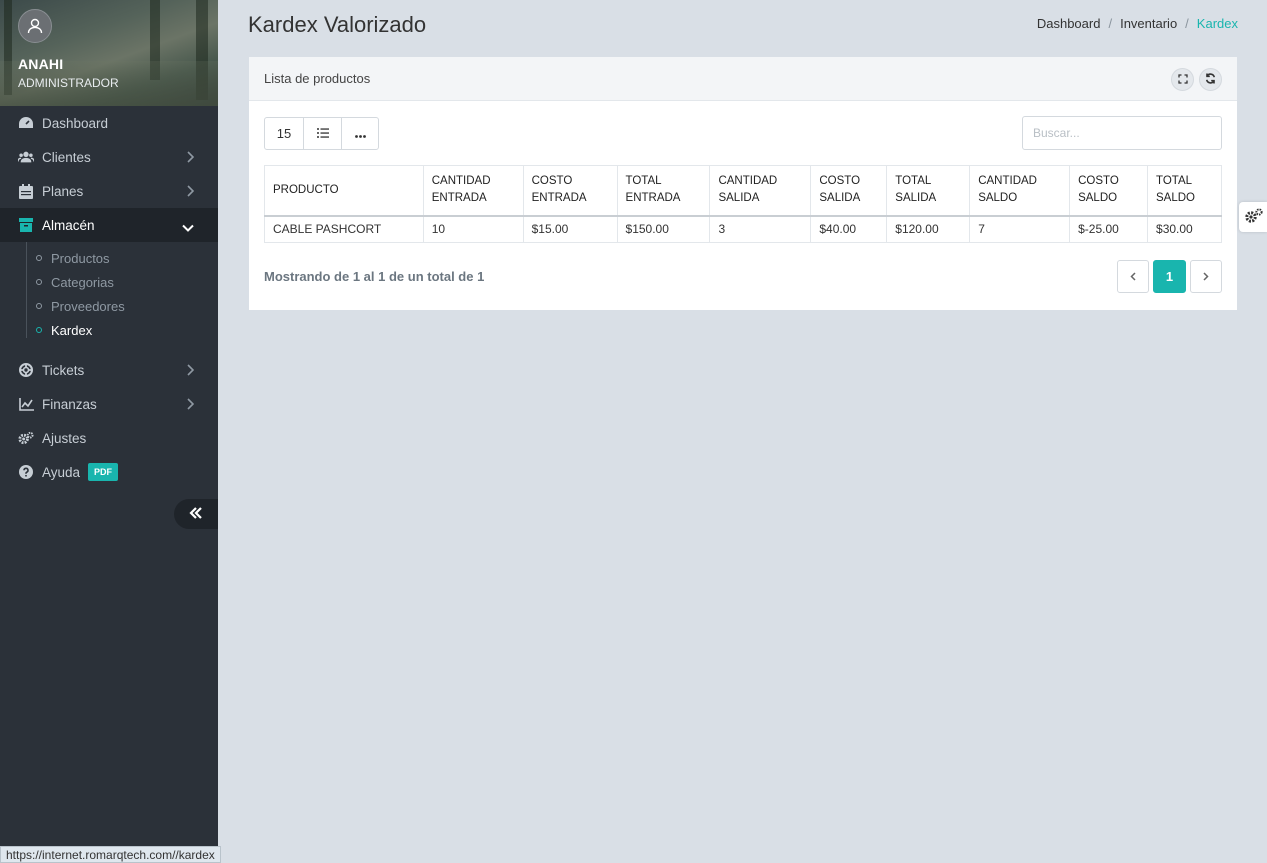 This screenshot has width=1267, height=863. What do you see at coordinates (849, 191) in the screenshot?
I see `column-header: COSTO SALIDA` at bounding box center [849, 191].